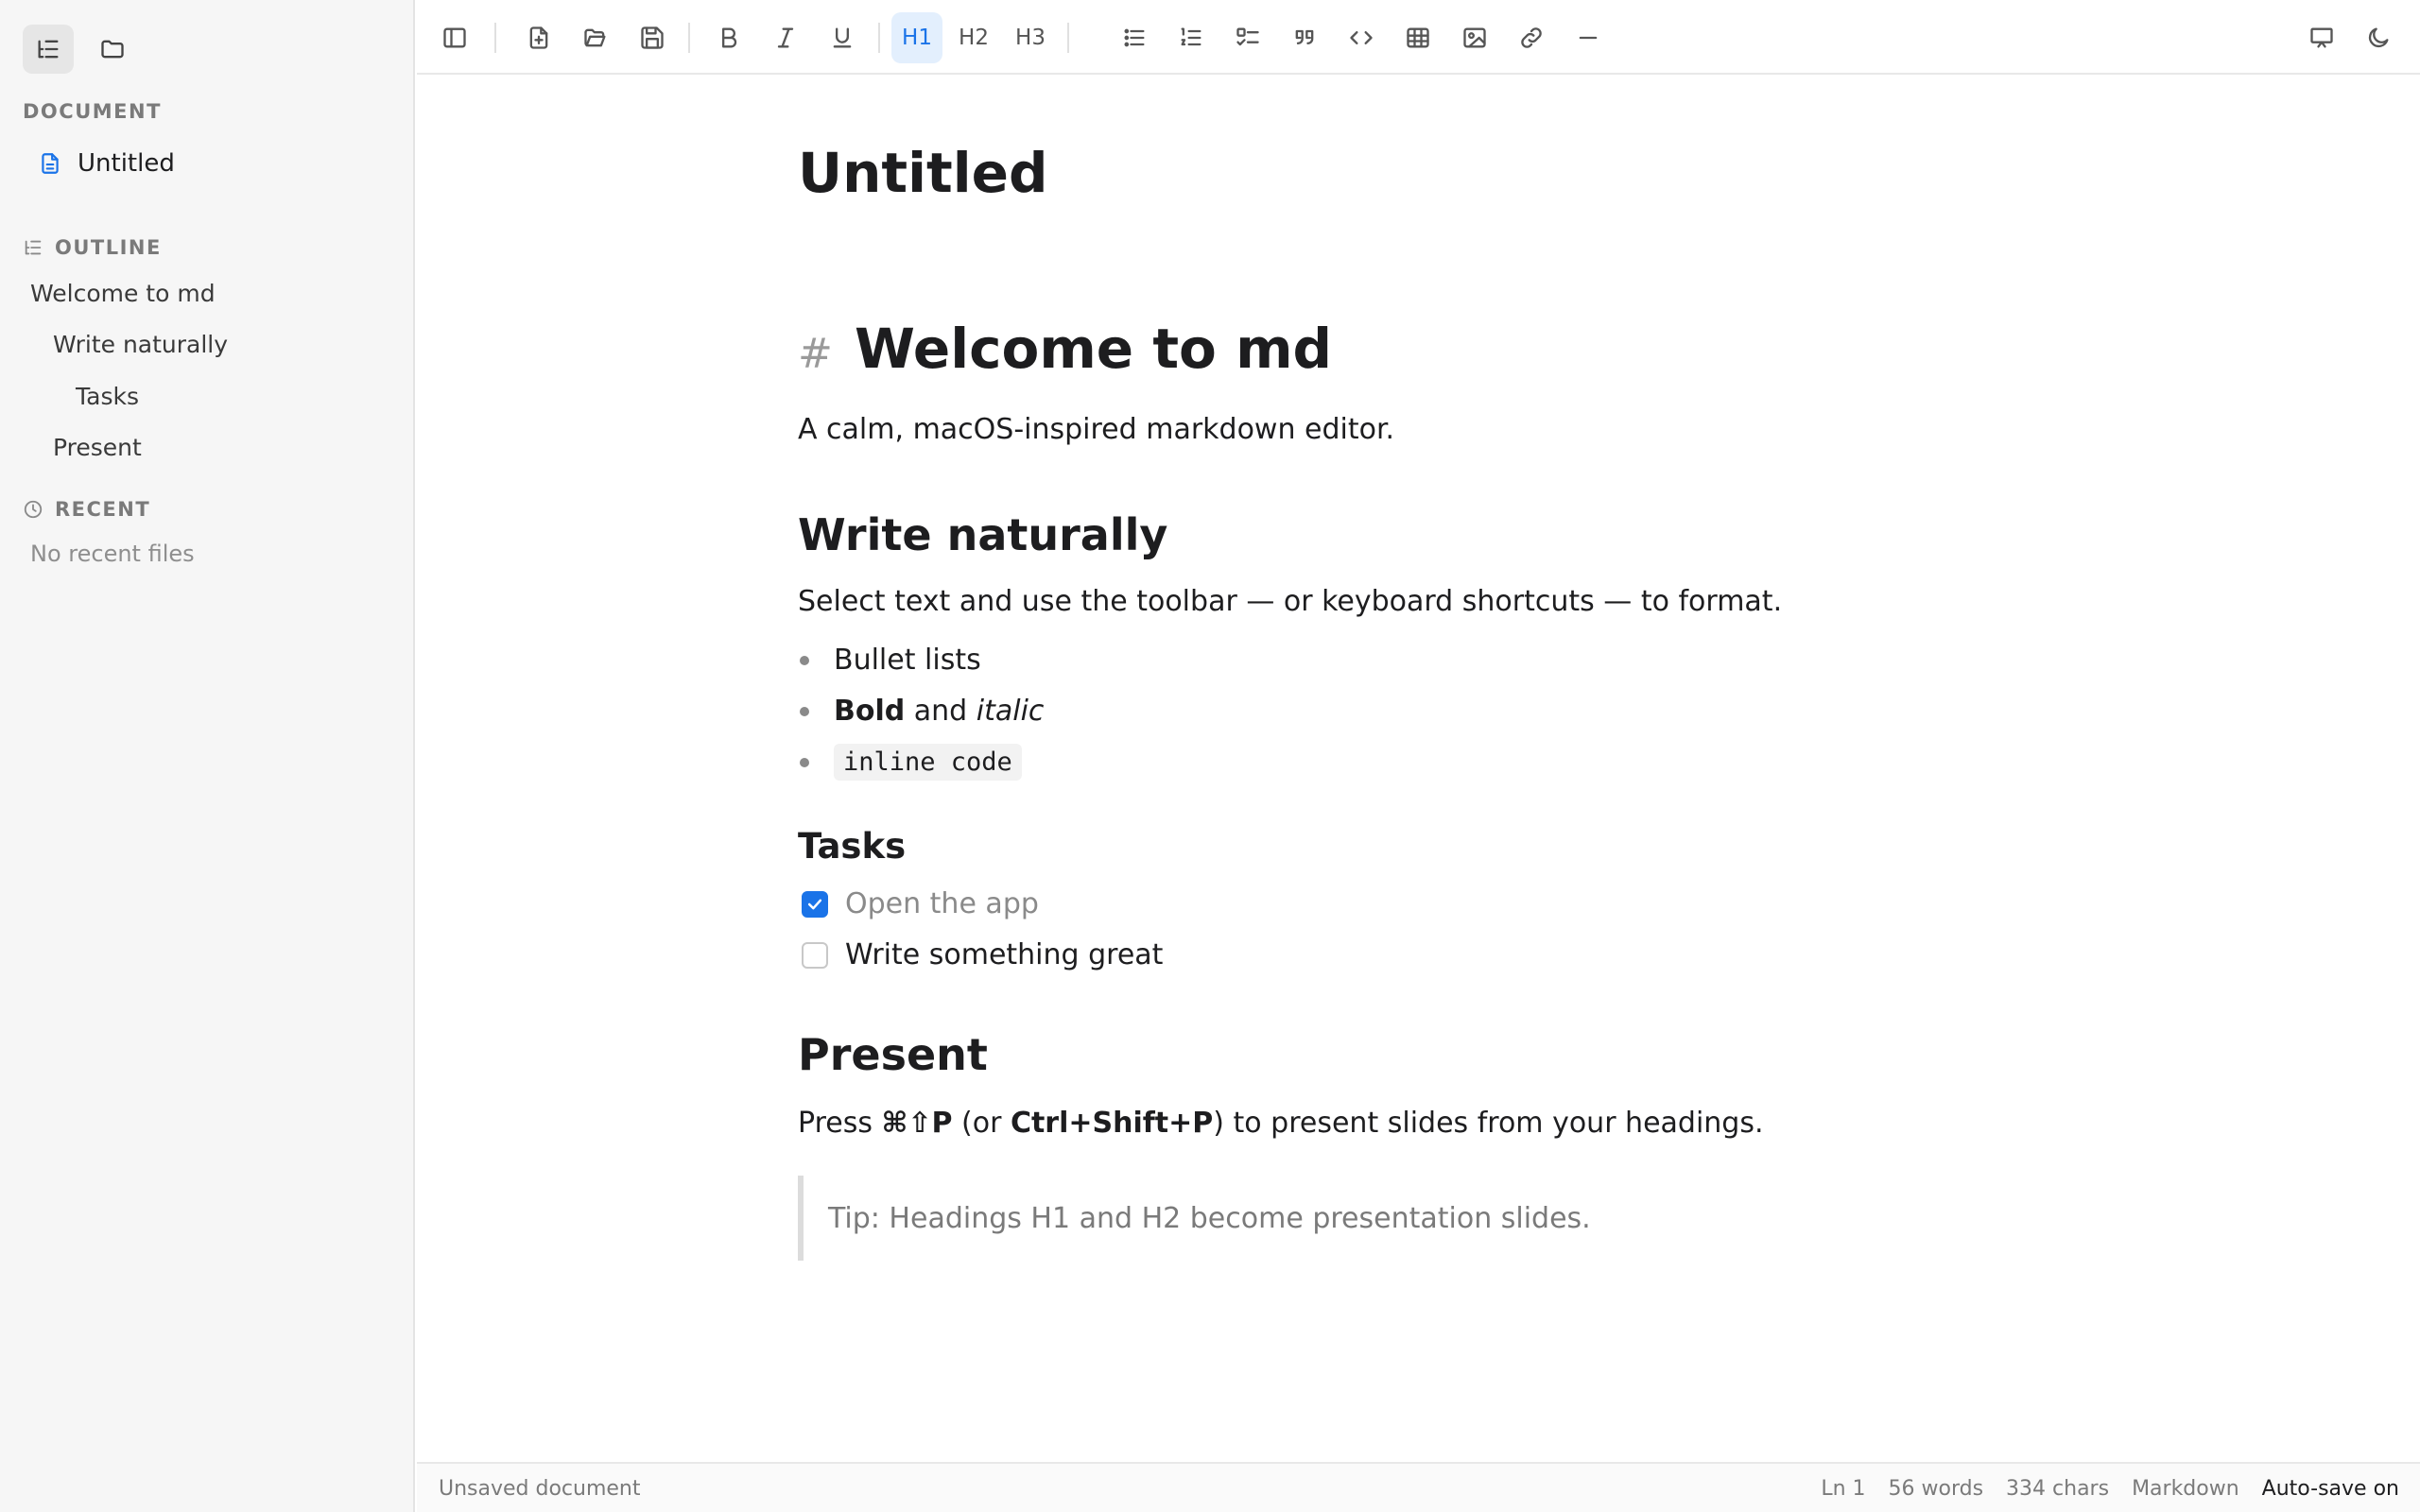 The height and width of the screenshot is (1512, 2420). Describe the element at coordinates (1005, 954) in the screenshot. I see `task-text: Write something great` at that location.